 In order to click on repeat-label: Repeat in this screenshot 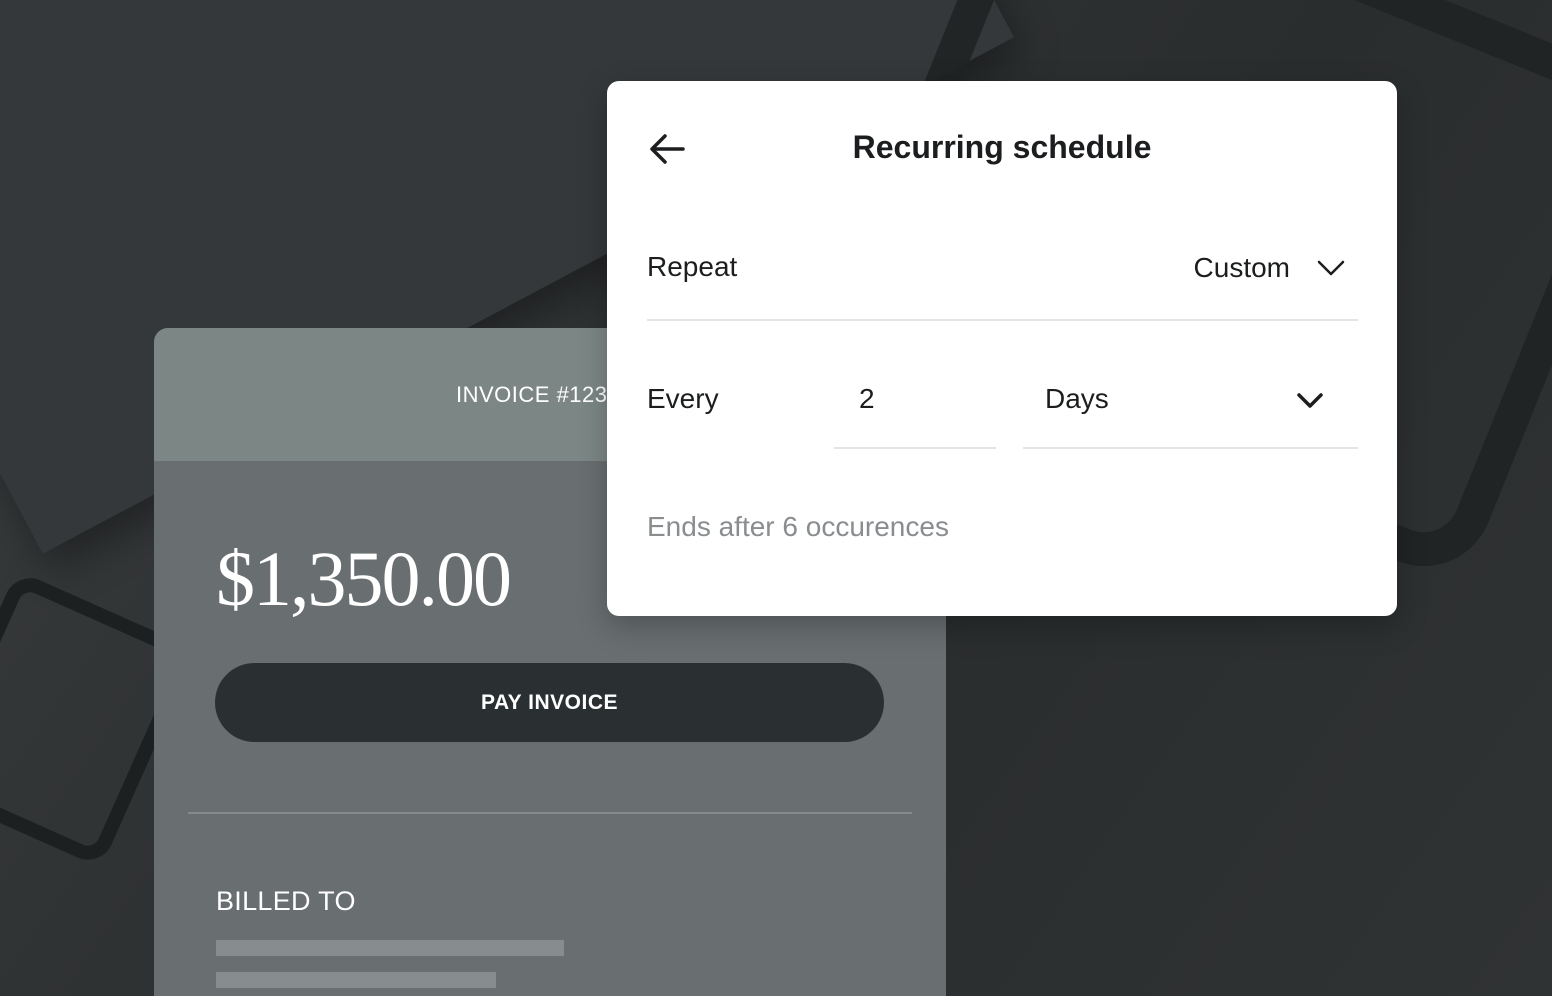, I will do `click(692, 266)`.